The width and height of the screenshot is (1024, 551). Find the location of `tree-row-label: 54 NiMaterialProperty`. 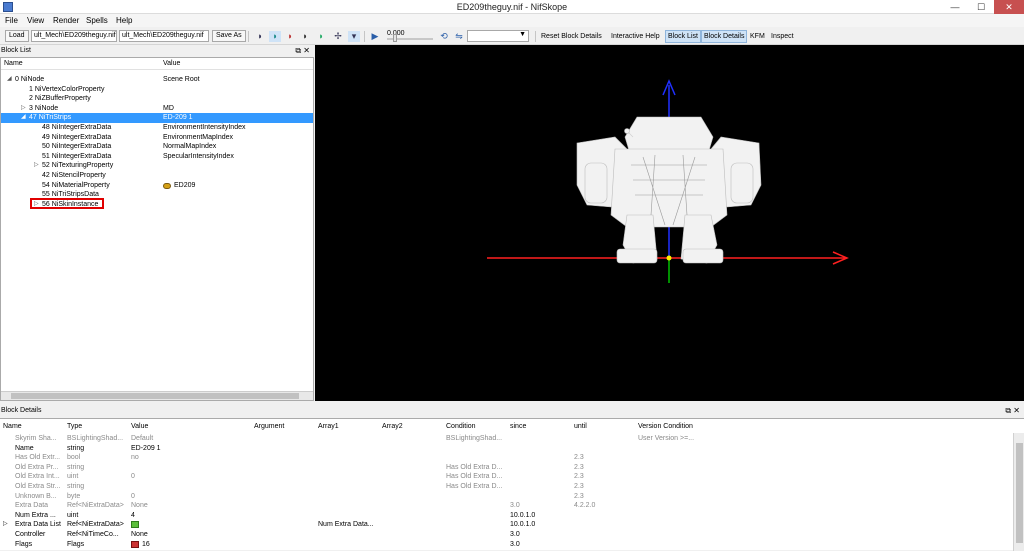

tree-row-label: 54 NiMaterialProperty is located at coordinates (76, 185).